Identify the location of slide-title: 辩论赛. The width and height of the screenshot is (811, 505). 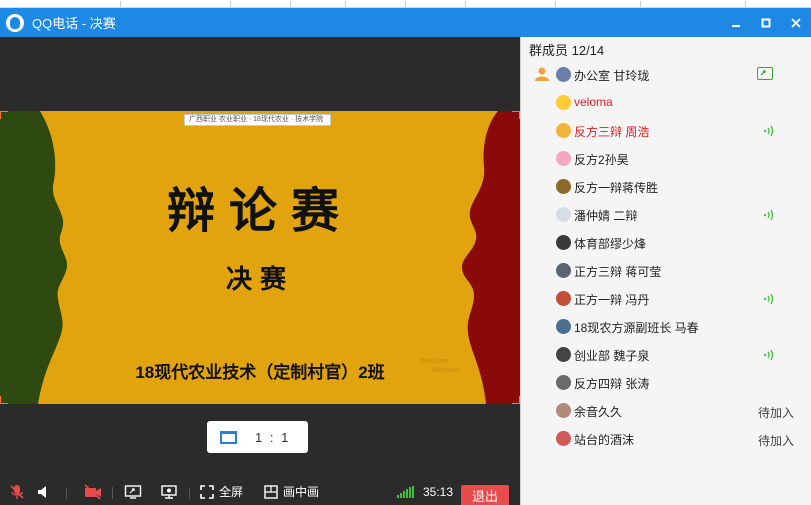
(259, 211).